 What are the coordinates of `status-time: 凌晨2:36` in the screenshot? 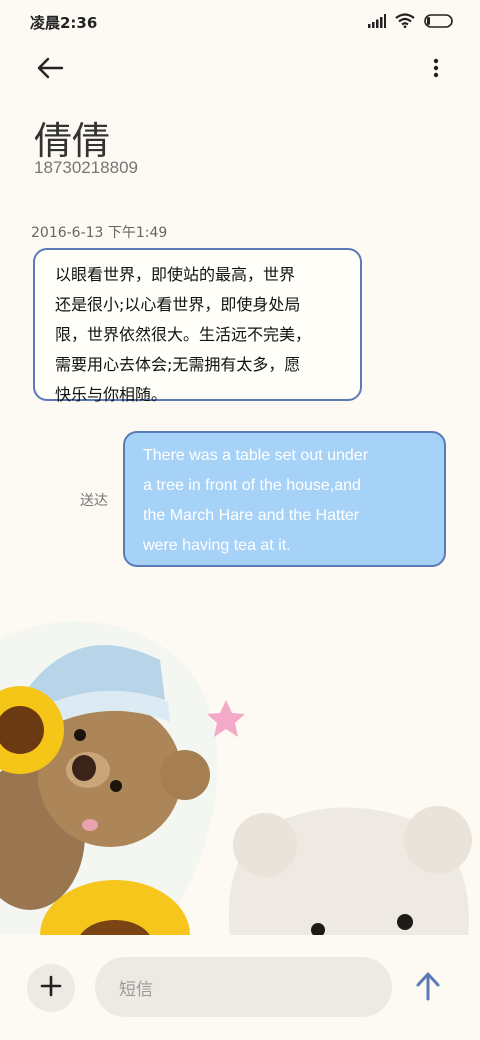 It's located at (64, 23).